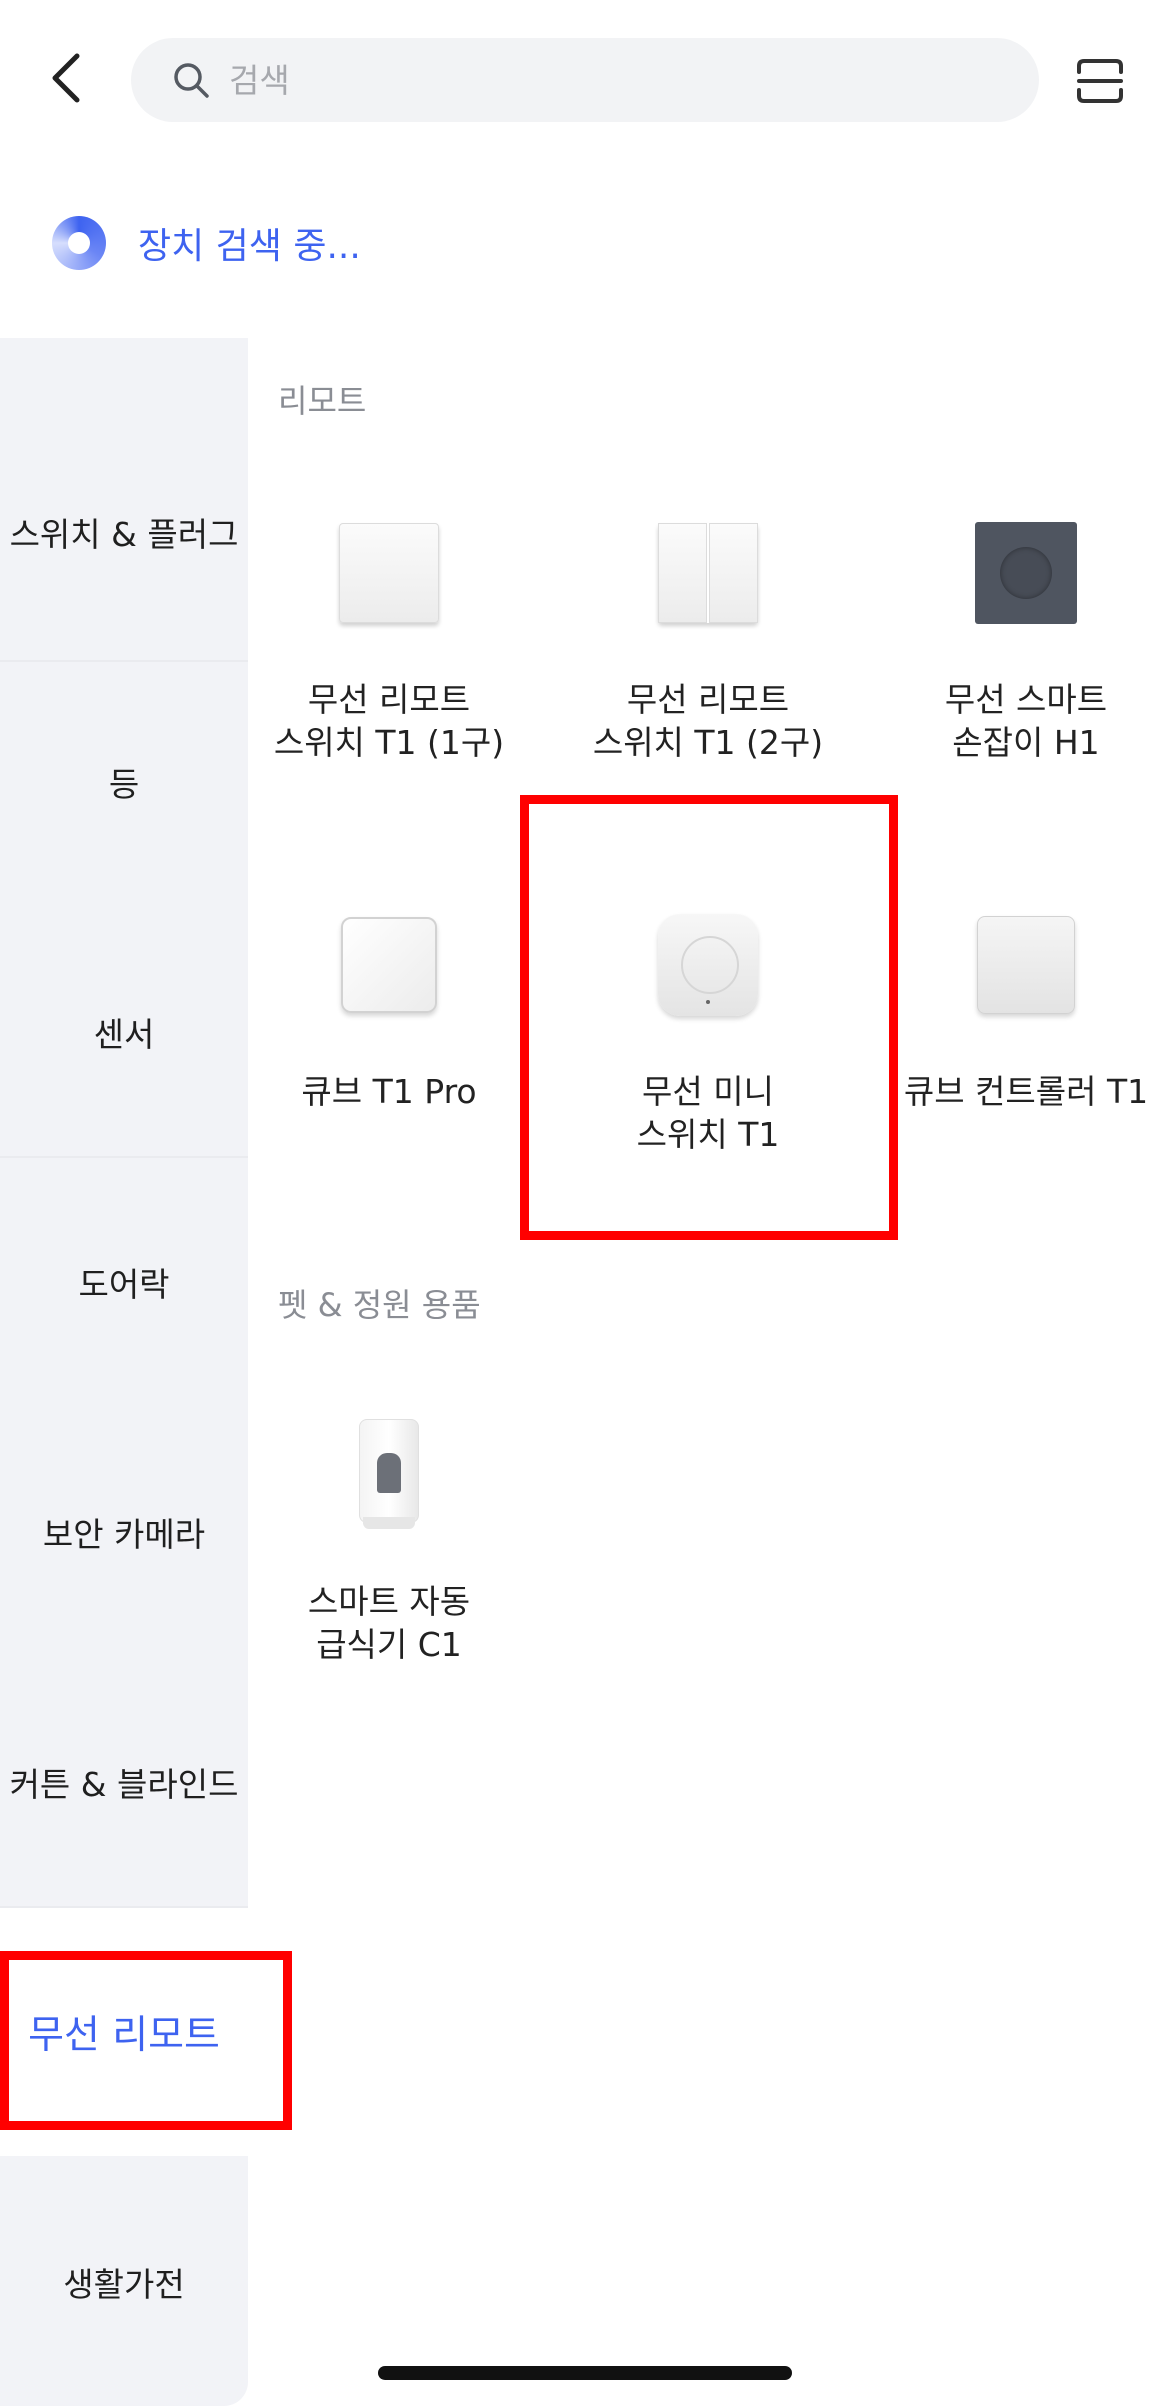 The image size is (1170, 2406). What do you see at coordinates (1026, 721) in the screenshot?
I see `device-name: 무선 스마트 손잡이 H1` at bounding box center [1026, 721].